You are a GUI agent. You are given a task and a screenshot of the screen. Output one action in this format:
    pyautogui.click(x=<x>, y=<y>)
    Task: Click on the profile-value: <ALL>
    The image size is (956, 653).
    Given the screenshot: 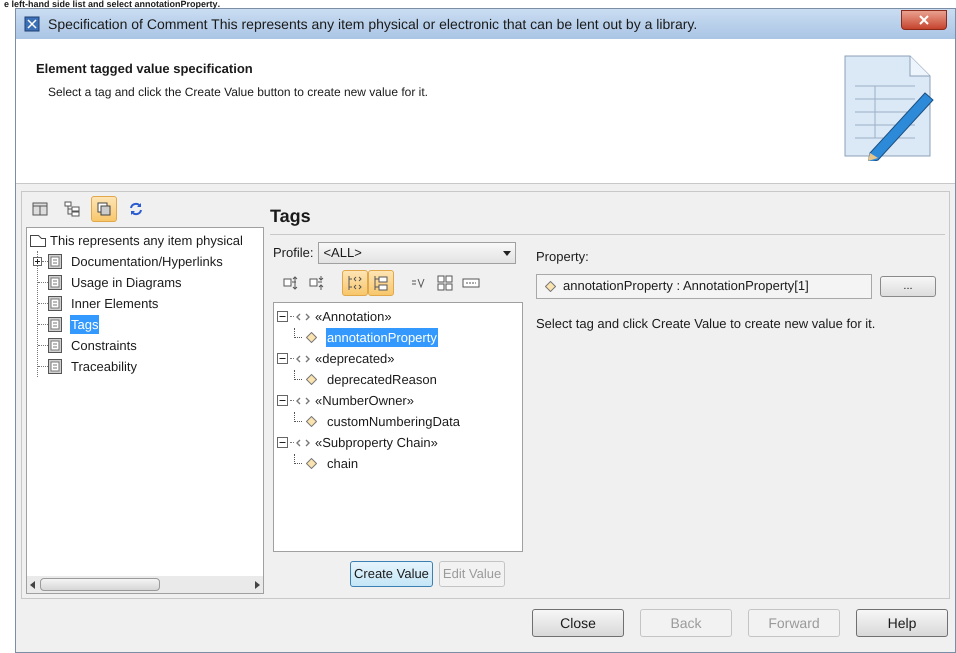 What is the action you would take?
    pyautogui.click(x=343, y=253)
    